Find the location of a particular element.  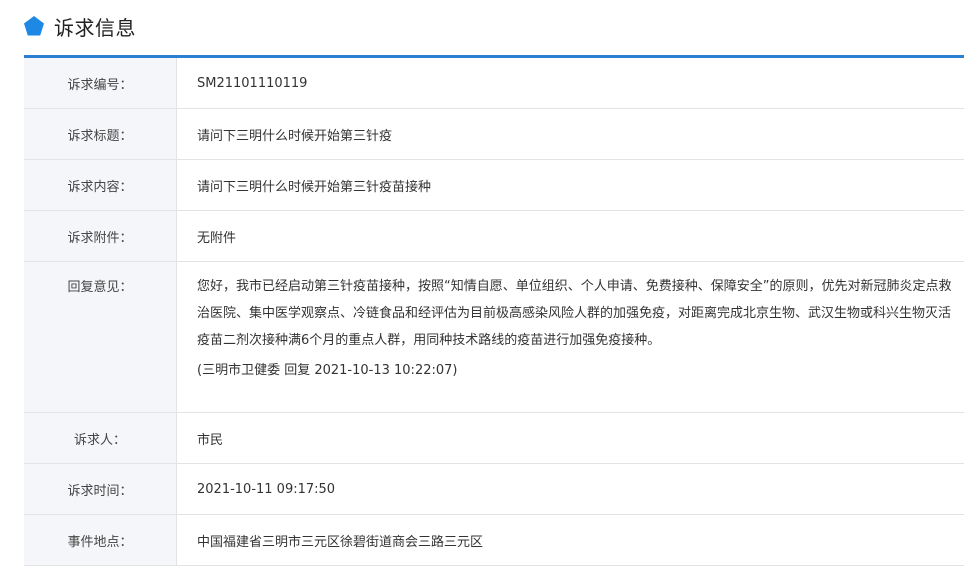

content-label: 诉求内容： is located at coordinates (100, 185).